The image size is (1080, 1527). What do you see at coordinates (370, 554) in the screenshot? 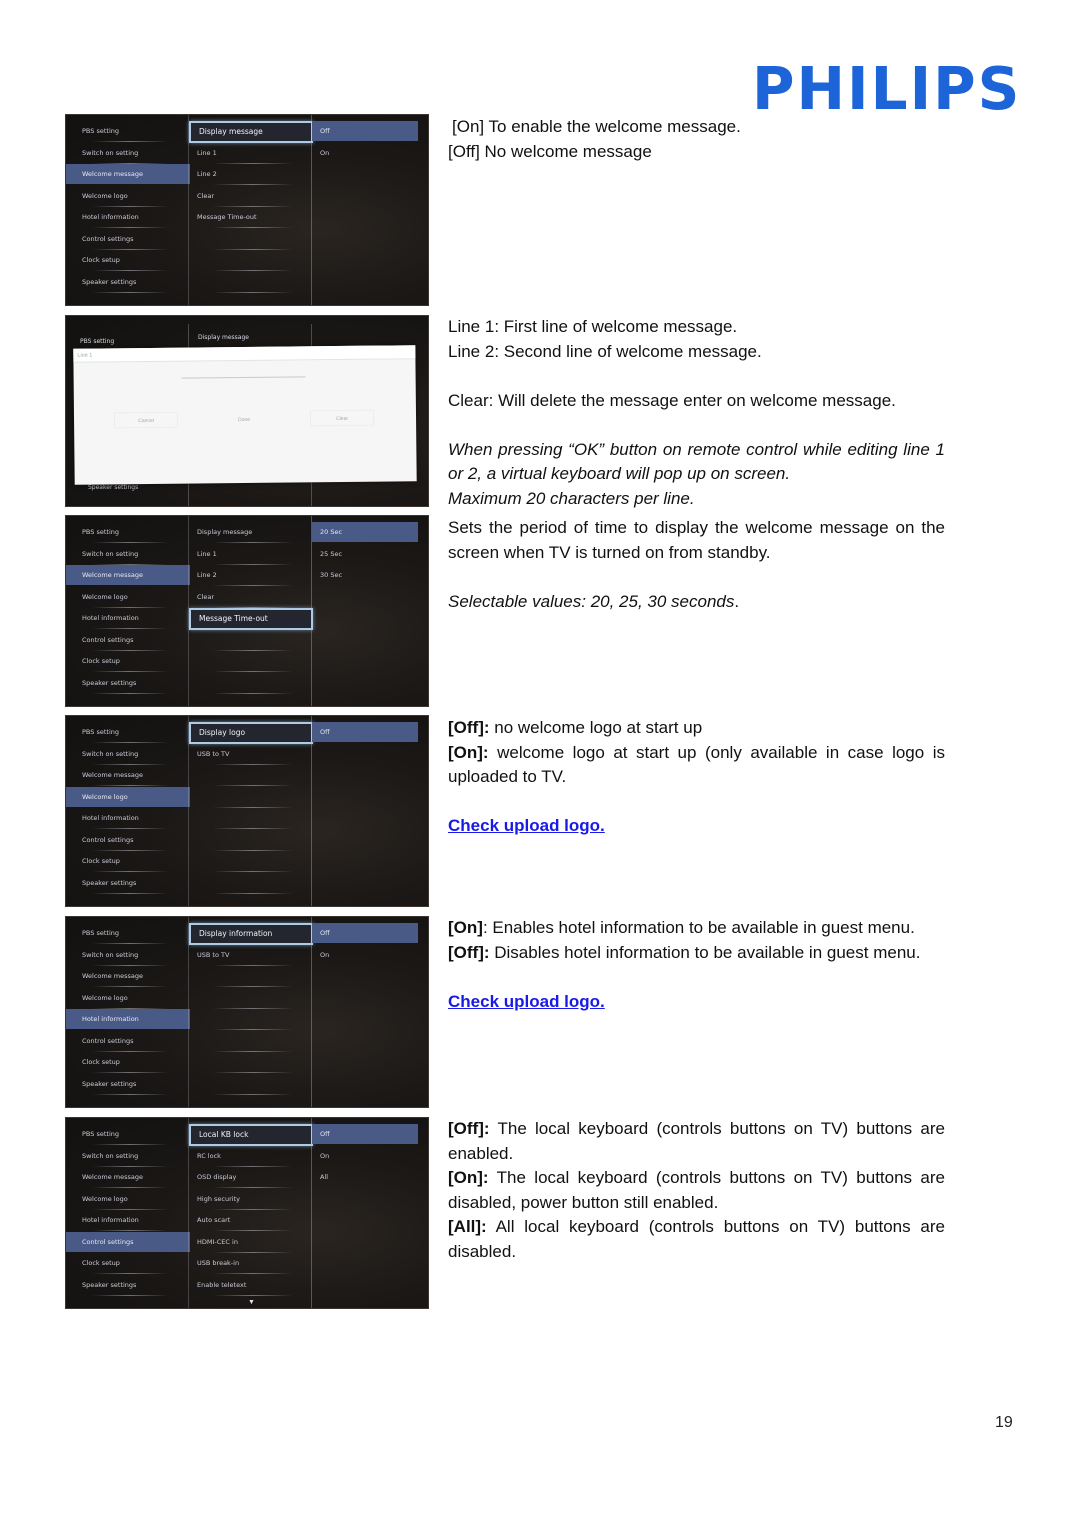
I see `option-25-sec: 25 Sec` at bounding box center [370, 554].